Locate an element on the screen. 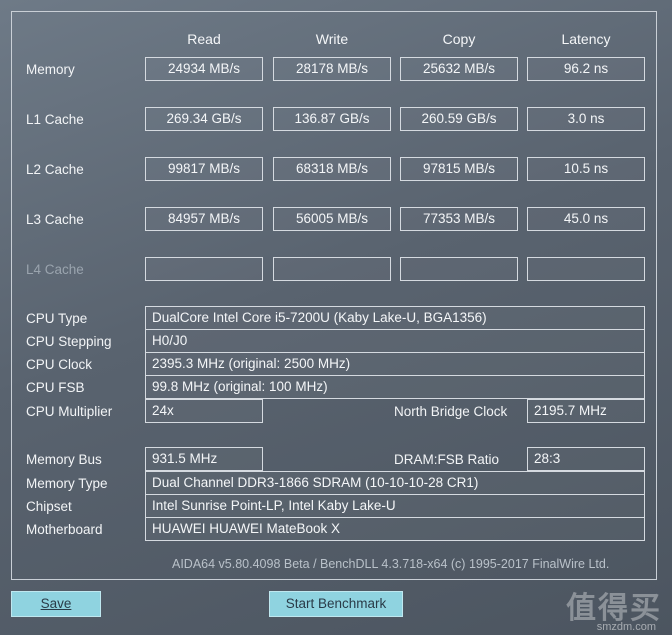  memory-label: Memory is located at coordinates (50, 69).